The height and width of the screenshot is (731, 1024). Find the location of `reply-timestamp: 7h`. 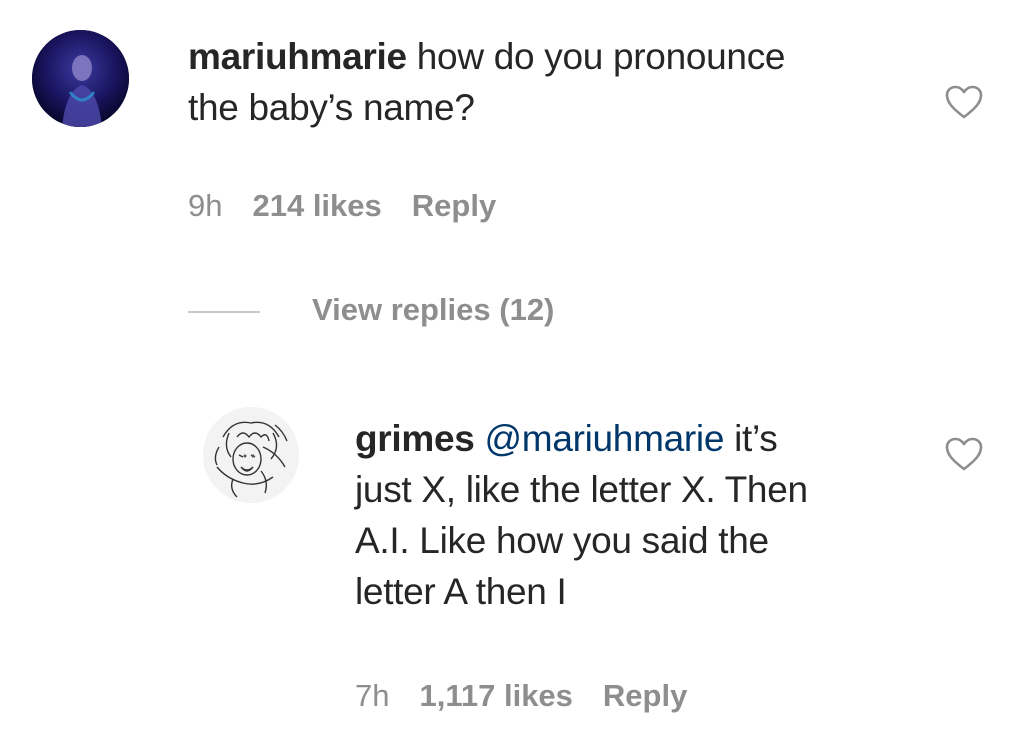

reply-timestamp: 7h is located at coordinates (372, 695).